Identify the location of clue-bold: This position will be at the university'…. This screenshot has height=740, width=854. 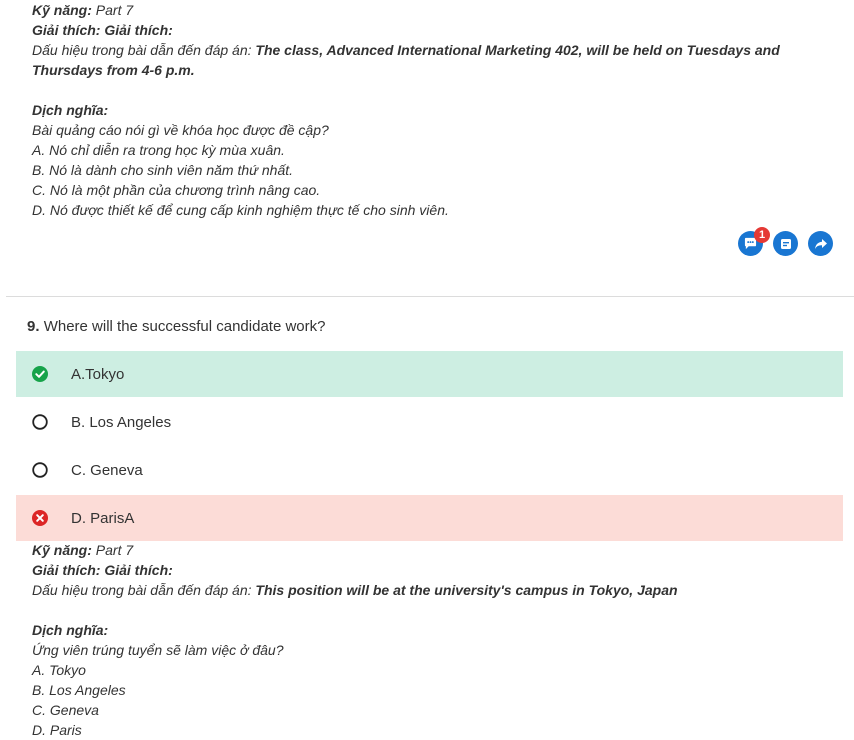
(466, 590).